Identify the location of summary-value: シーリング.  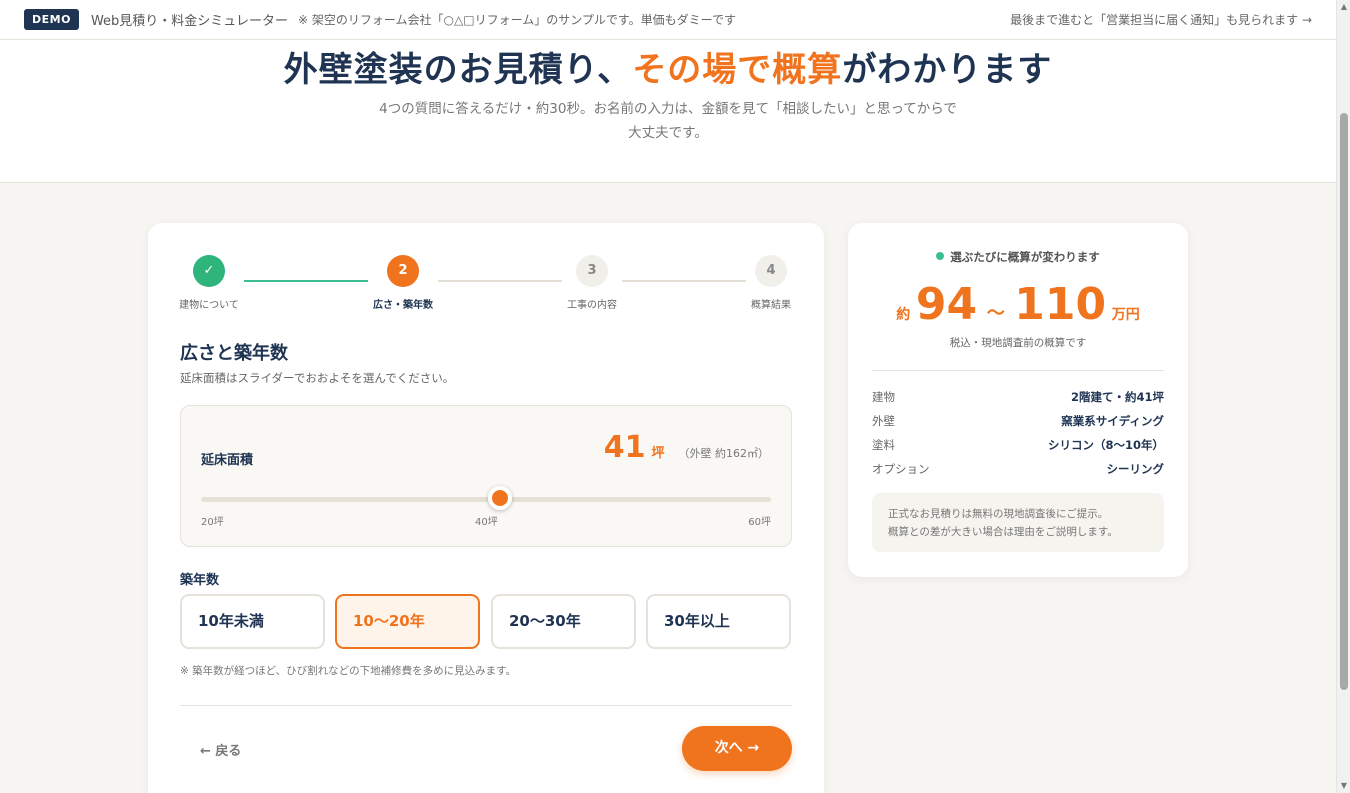
(1135, 469).